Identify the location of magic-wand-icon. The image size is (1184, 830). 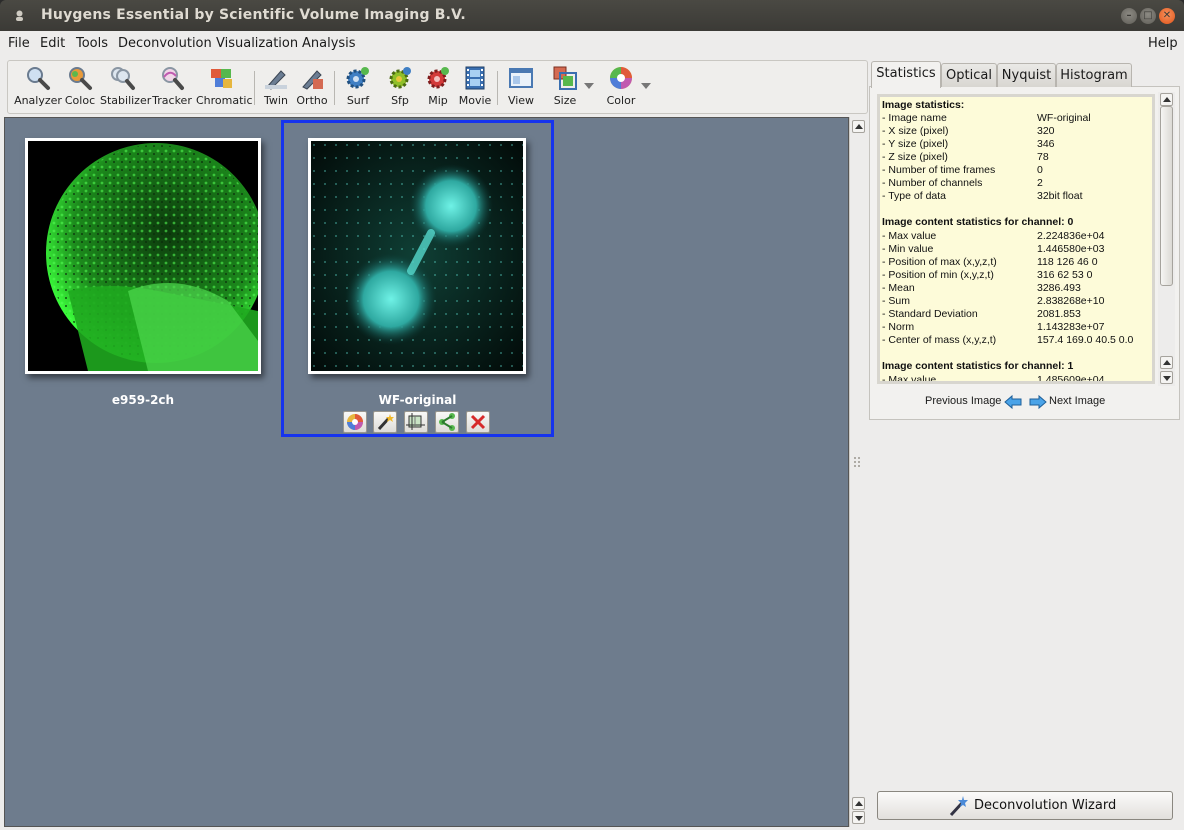
(958, 806).